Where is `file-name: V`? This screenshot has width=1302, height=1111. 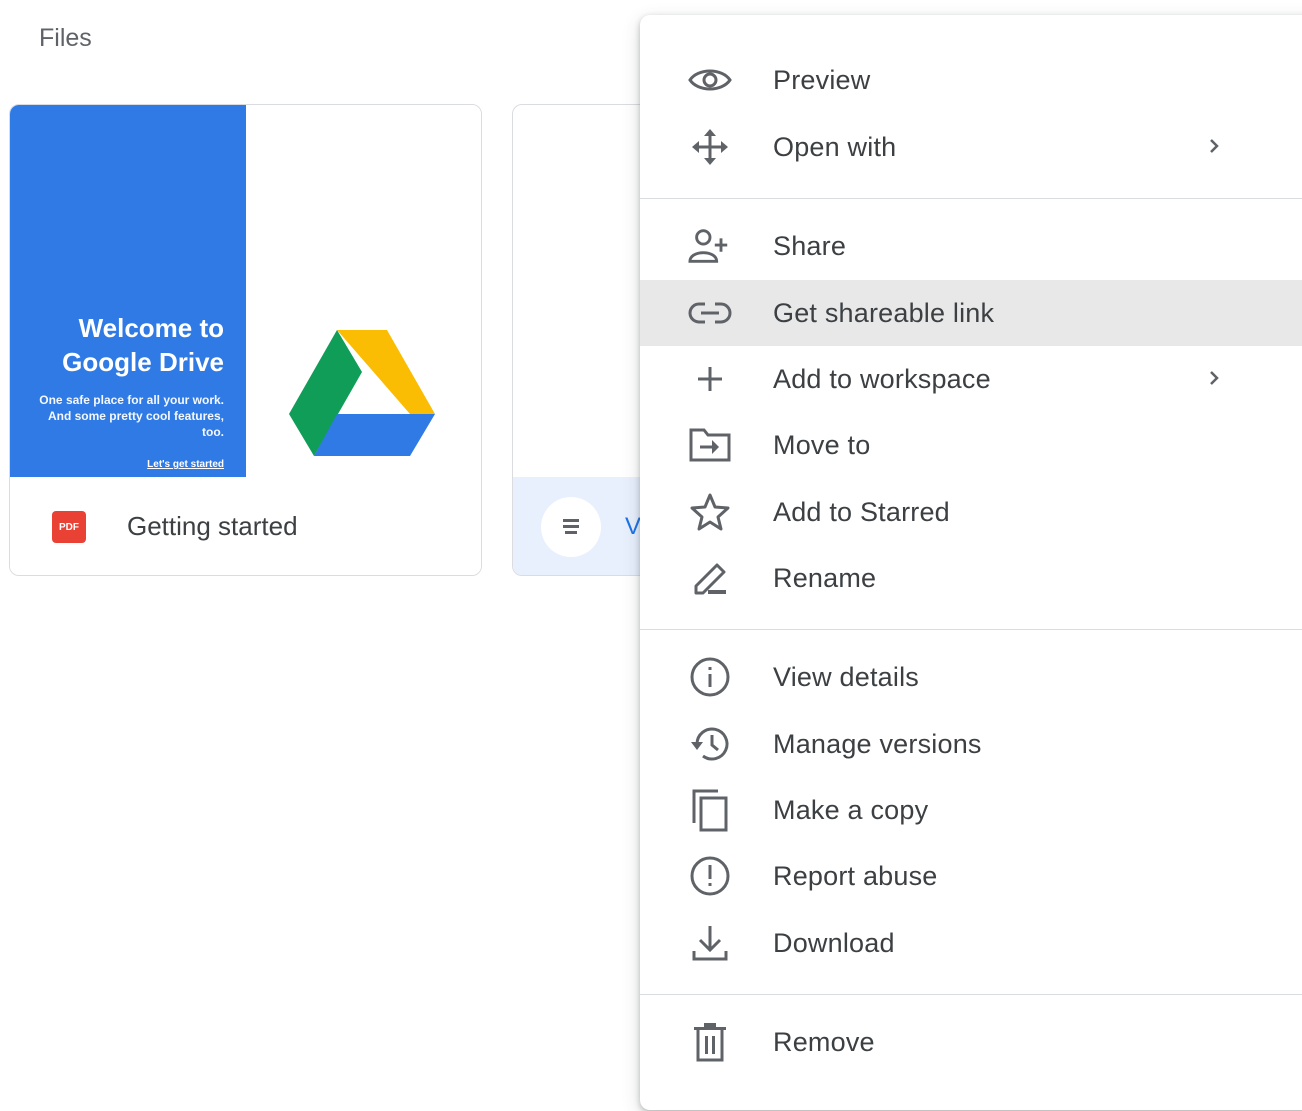 file-name: V is located at coordinates (633, 527).